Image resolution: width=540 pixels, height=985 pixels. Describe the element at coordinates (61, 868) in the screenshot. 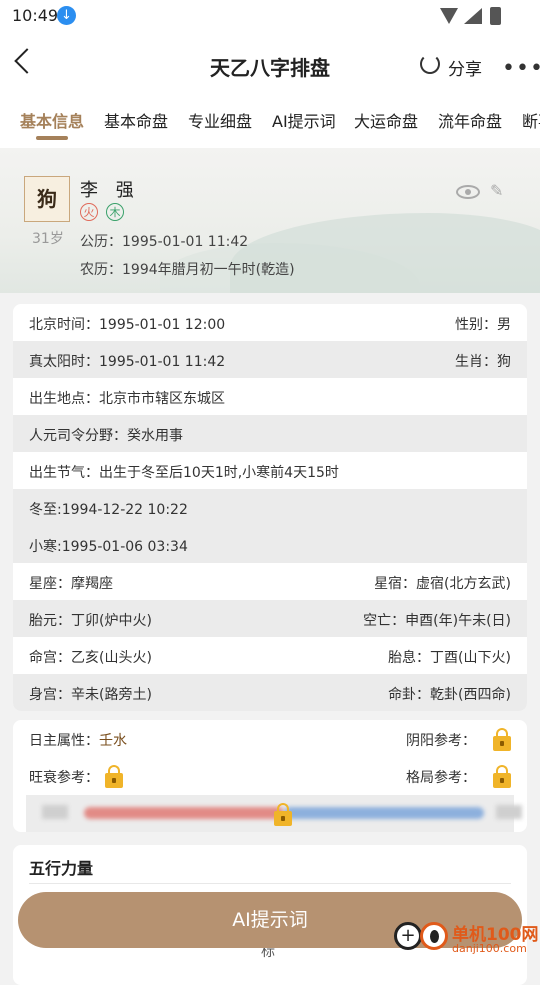

I see `five-elements-title: 五行力量` at that location.